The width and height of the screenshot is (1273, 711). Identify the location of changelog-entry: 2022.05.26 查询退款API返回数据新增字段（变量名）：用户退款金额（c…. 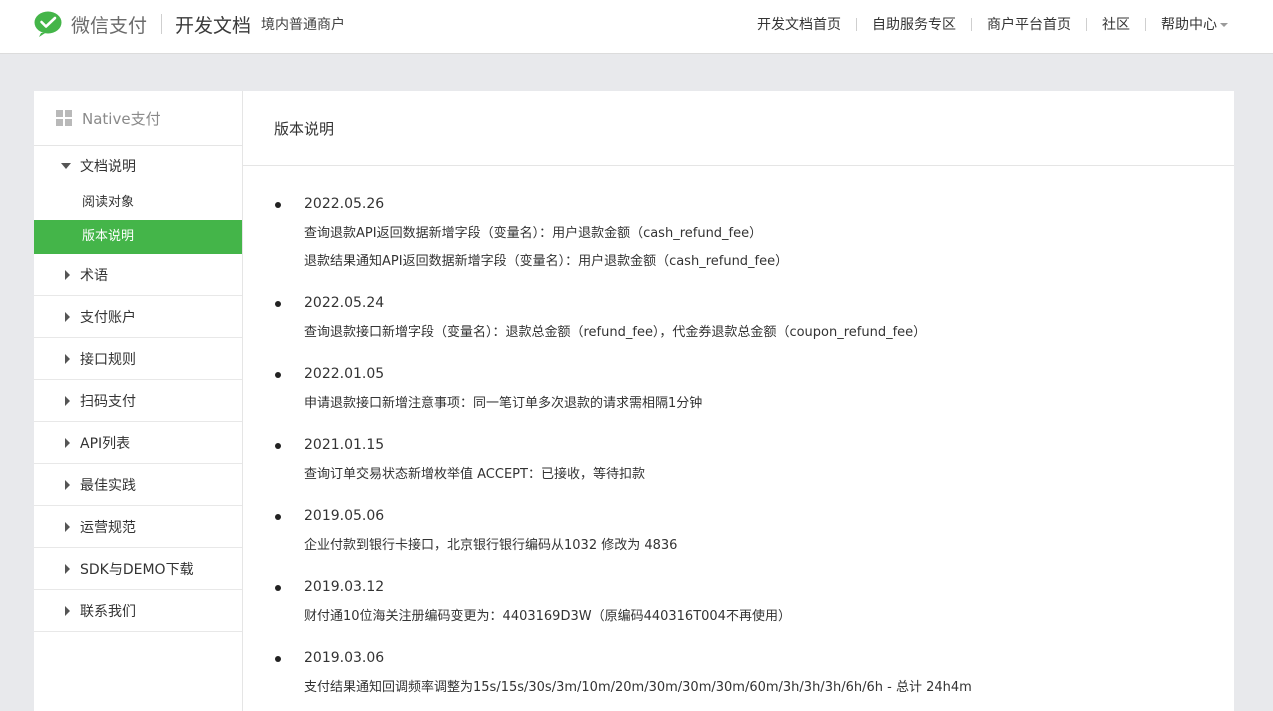
(738, 235).